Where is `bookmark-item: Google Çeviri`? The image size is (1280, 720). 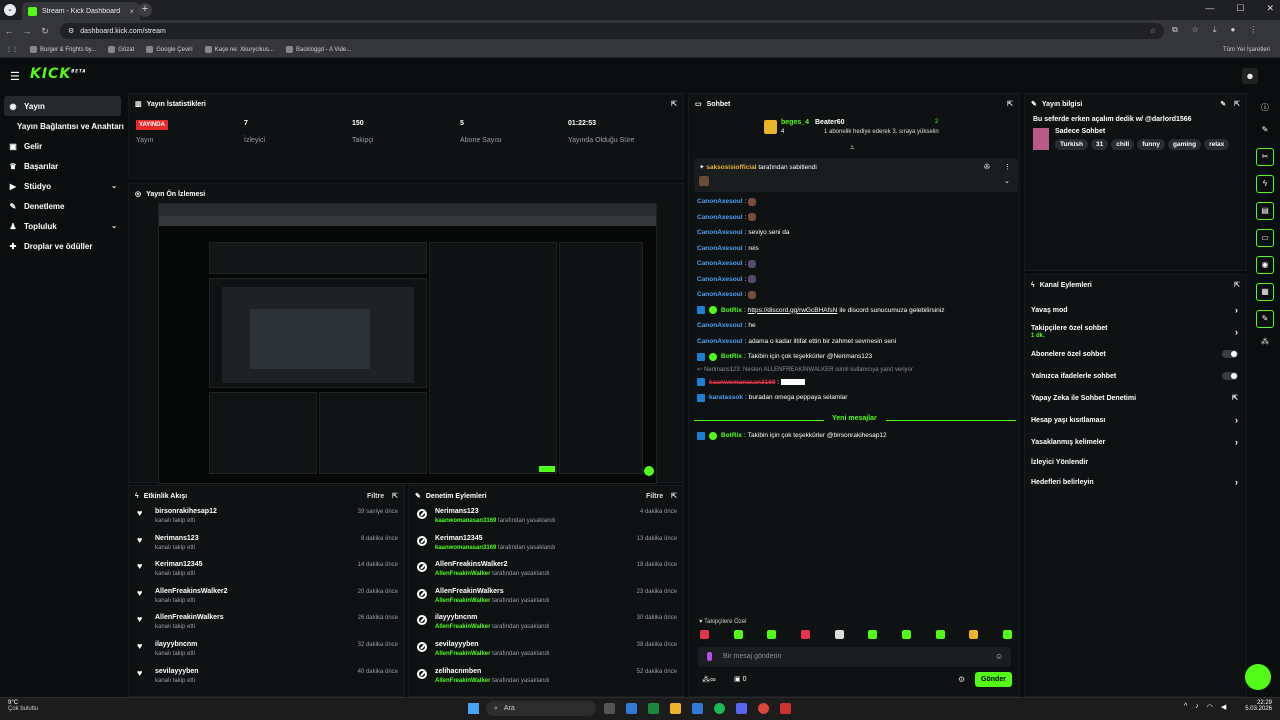
bookmark-item: Google Çeviri is located at coordinates (169, 49).